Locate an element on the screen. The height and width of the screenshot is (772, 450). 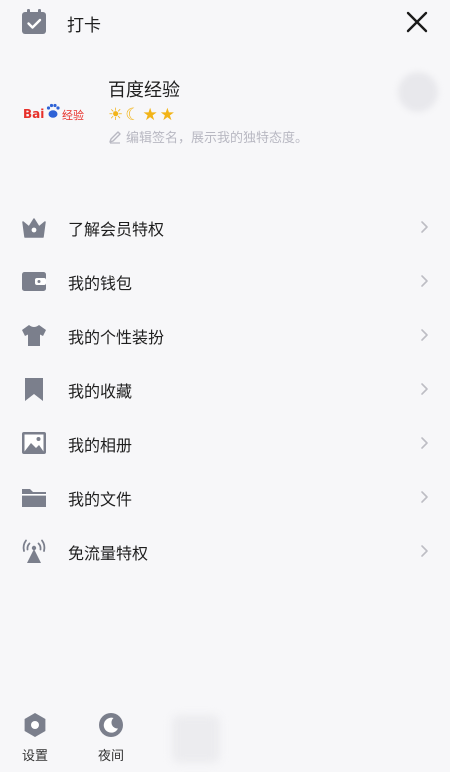
profile-qr-button is located at coordinates (418, 92).